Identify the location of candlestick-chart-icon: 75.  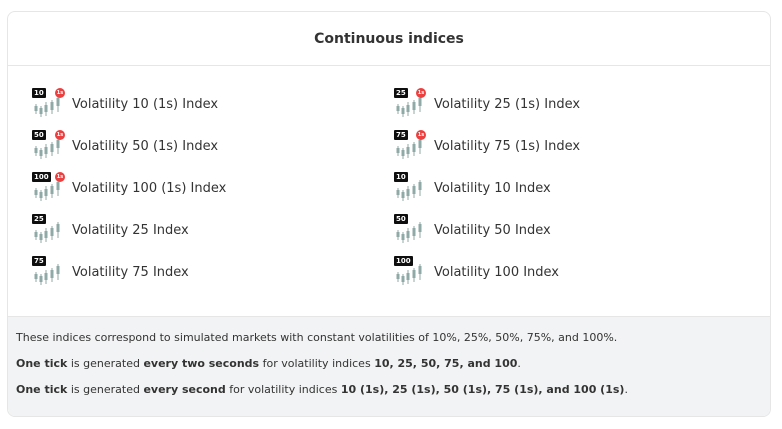
(50, 272).